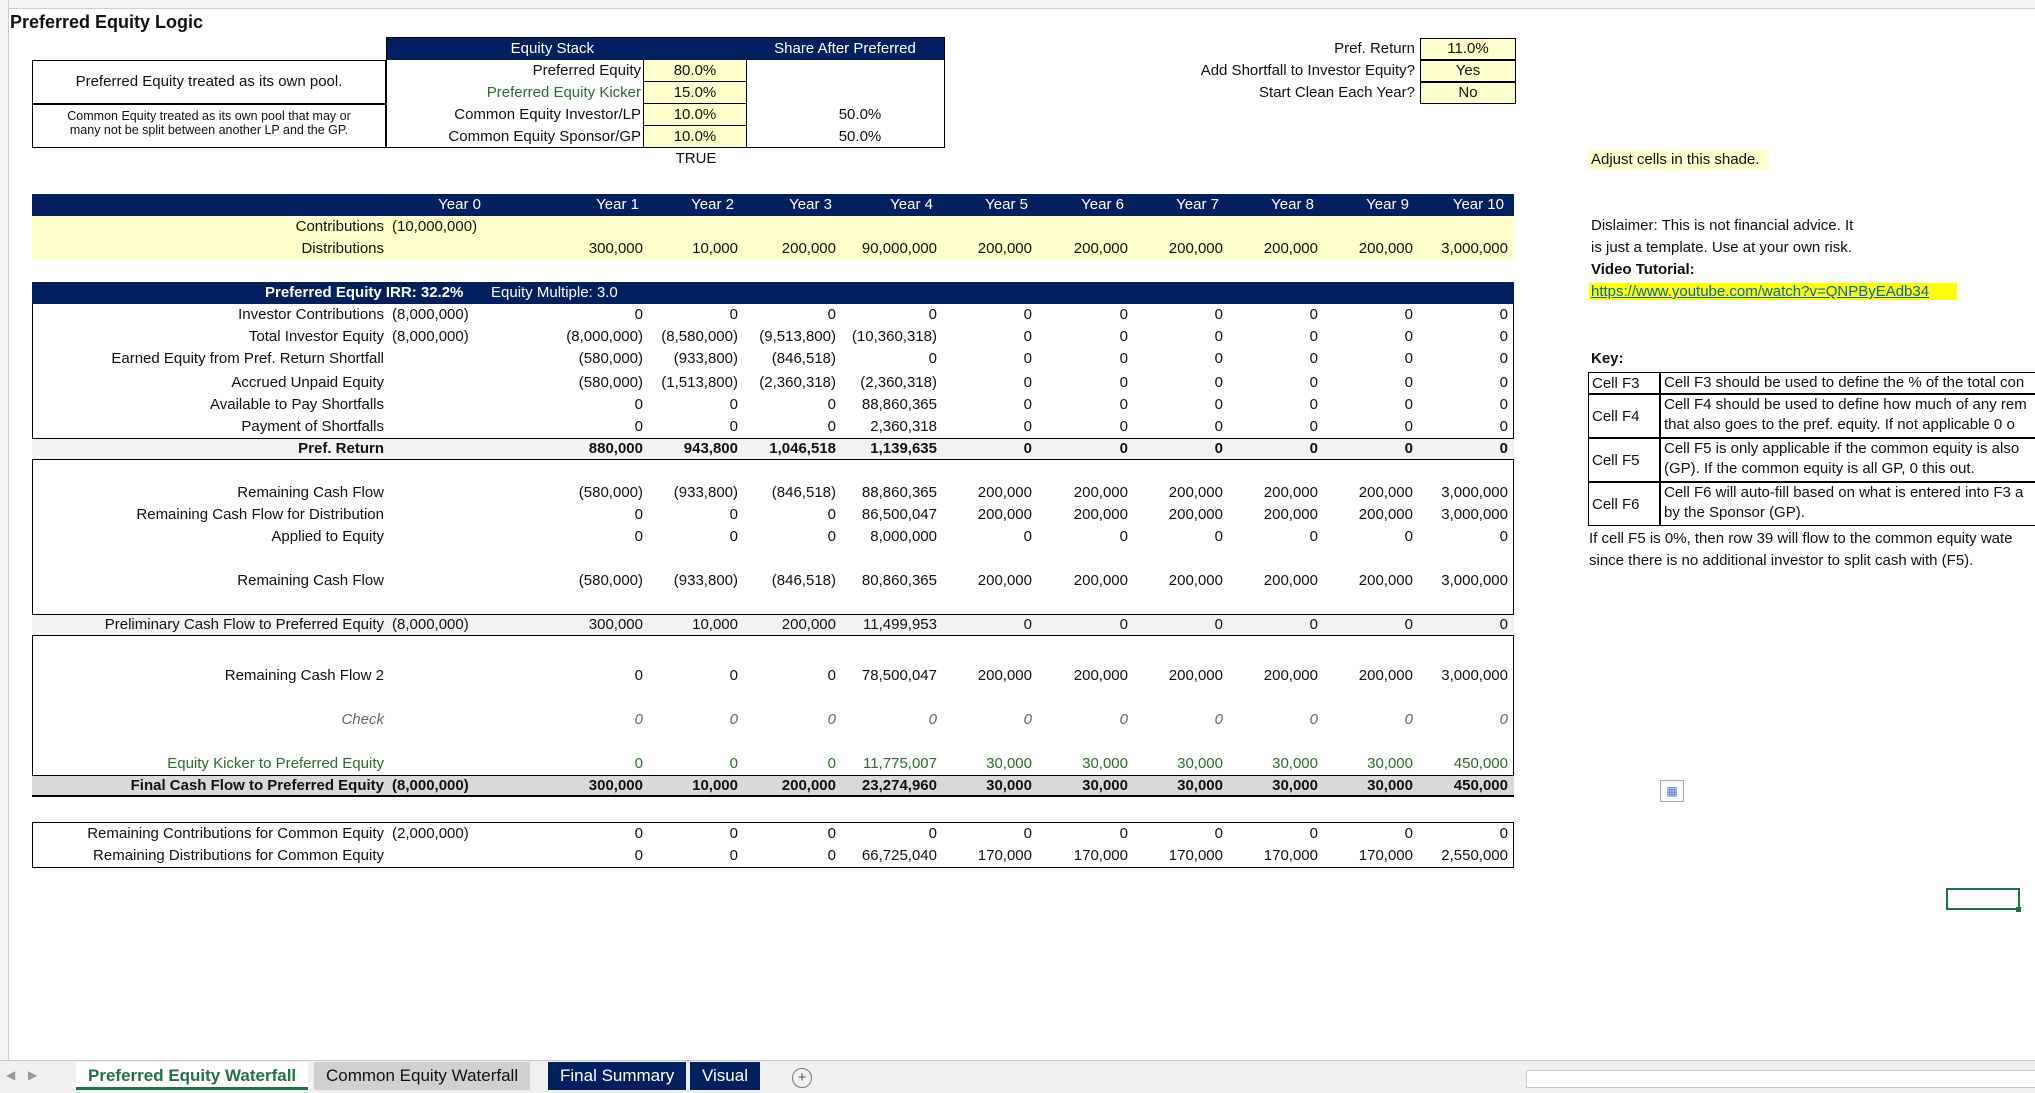  What do you see at coordinates (617, 1076) in the screenshot?
I see `tab-final-summary: Final Summary` at bounding box center [617, 1076].